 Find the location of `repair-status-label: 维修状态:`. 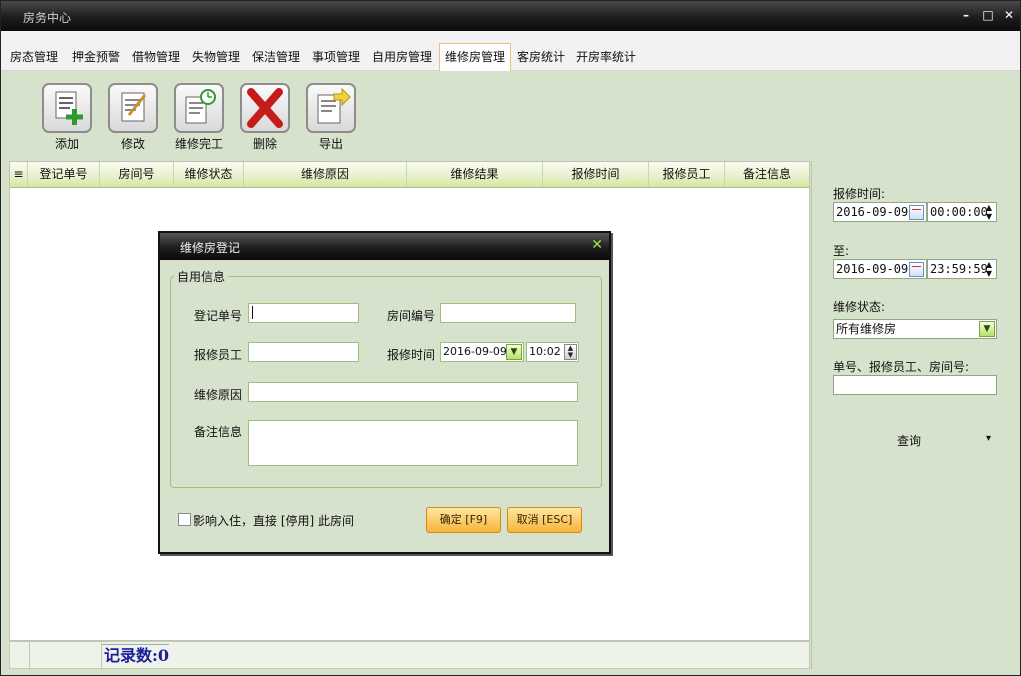

repair-status-label: 维修状态: is located at coordinates (859, 307).